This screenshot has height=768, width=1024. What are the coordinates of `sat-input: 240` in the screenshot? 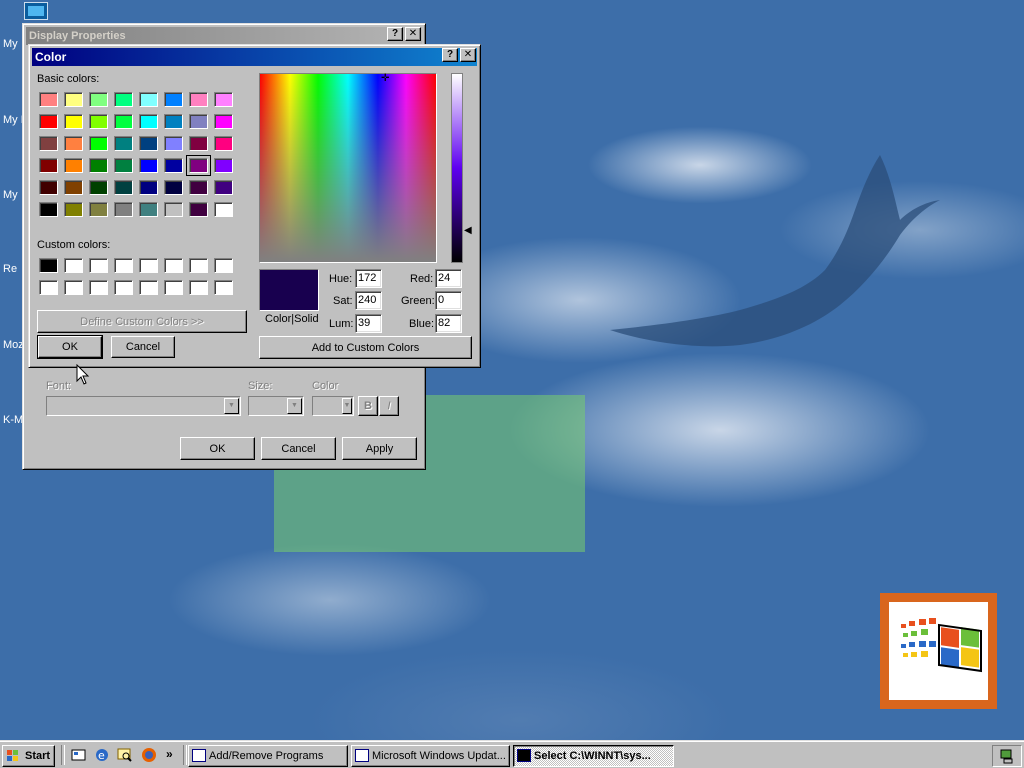 It's located at (368, 300).